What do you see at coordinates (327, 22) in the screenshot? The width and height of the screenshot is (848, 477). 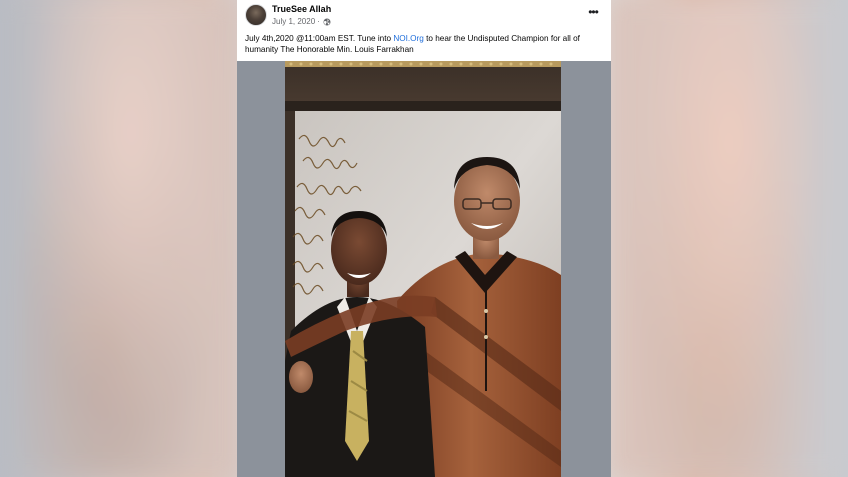 I see `globe-icon` at bounding box center [327, 22].